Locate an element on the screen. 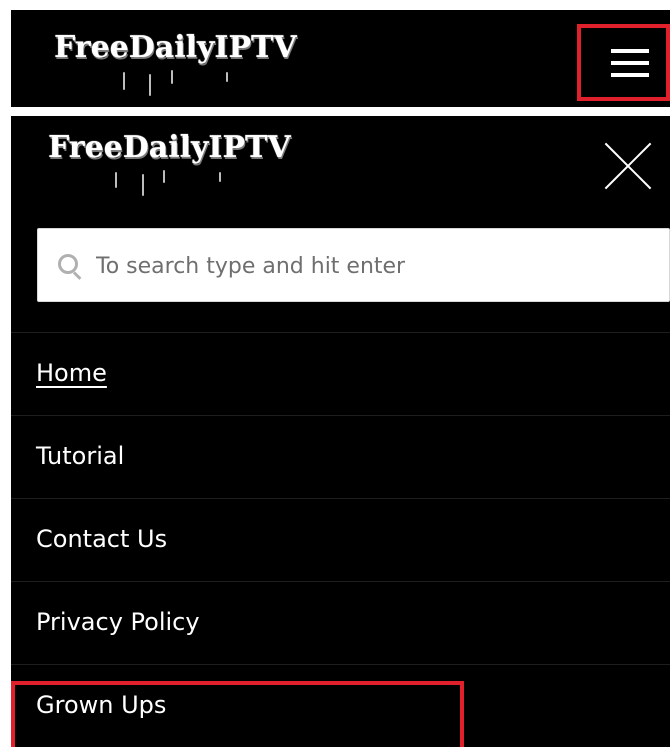 The height and width of the screenshot is (747, 670). menu-item-grown-ups: Grown Ups is located at coordinates (340, 705).